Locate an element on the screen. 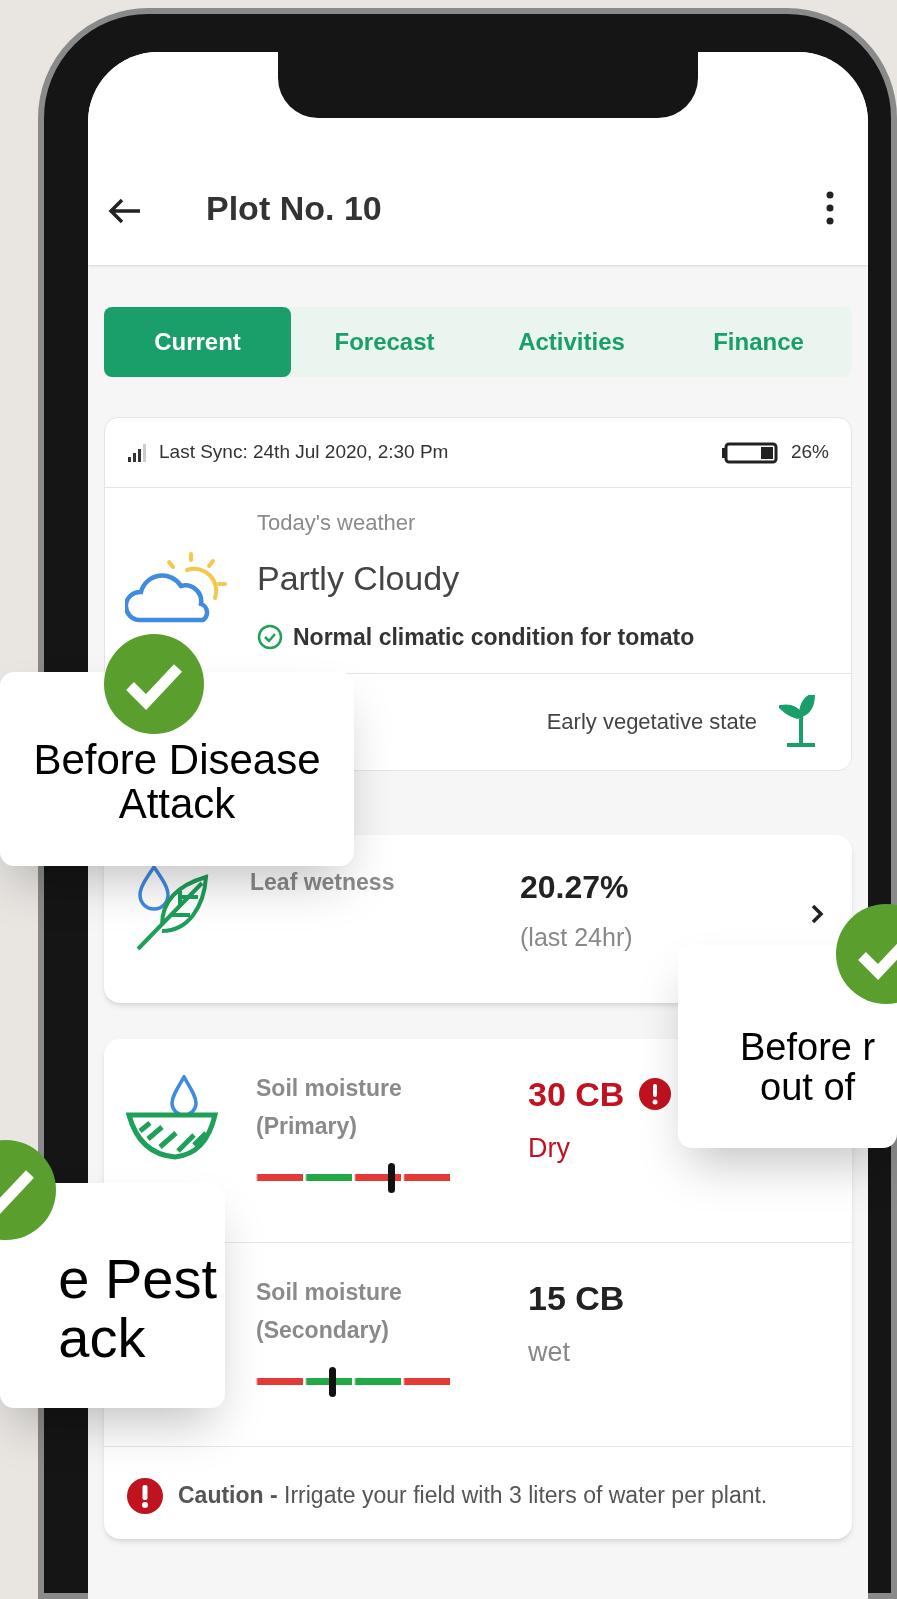  tab: Activities is located at coordinates (571, 342).